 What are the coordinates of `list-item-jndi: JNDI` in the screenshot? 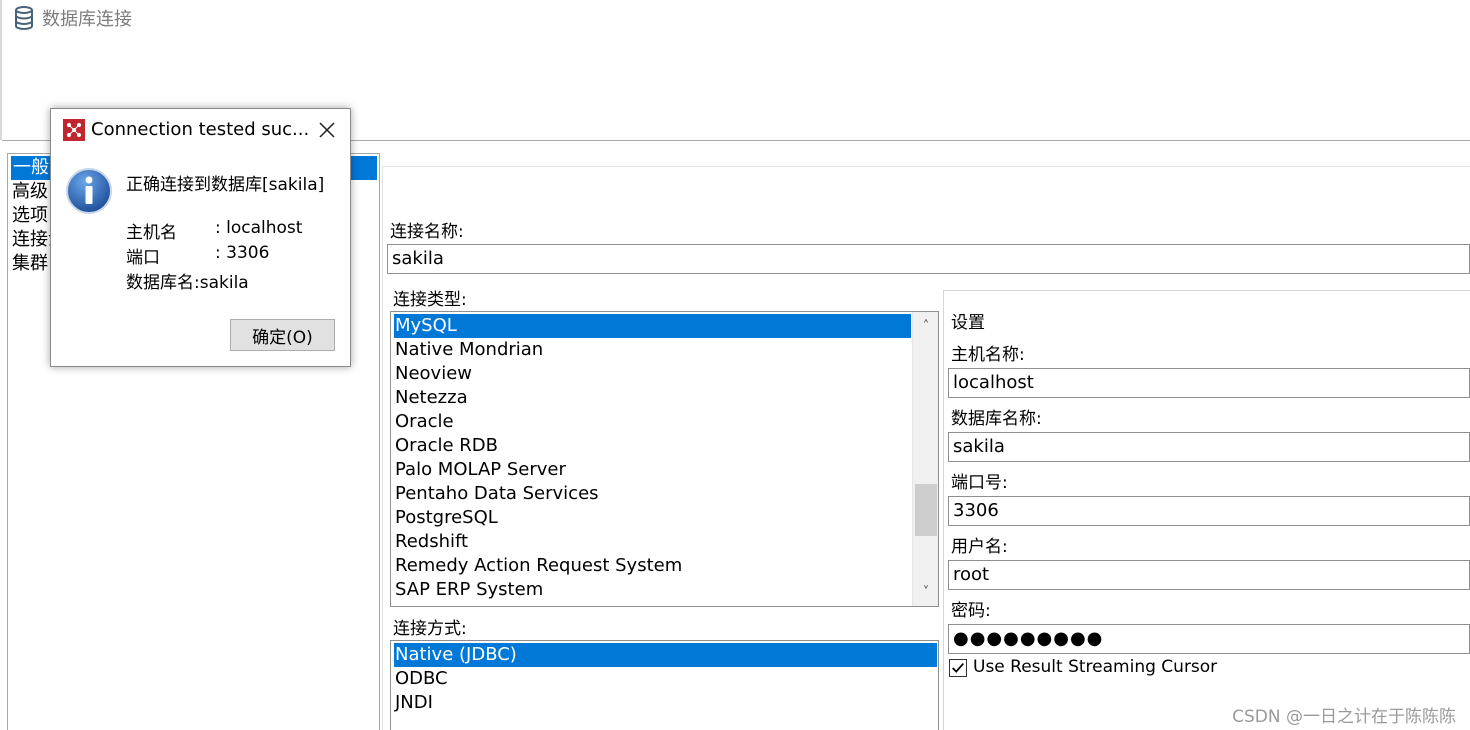 It's located at (413, 703).